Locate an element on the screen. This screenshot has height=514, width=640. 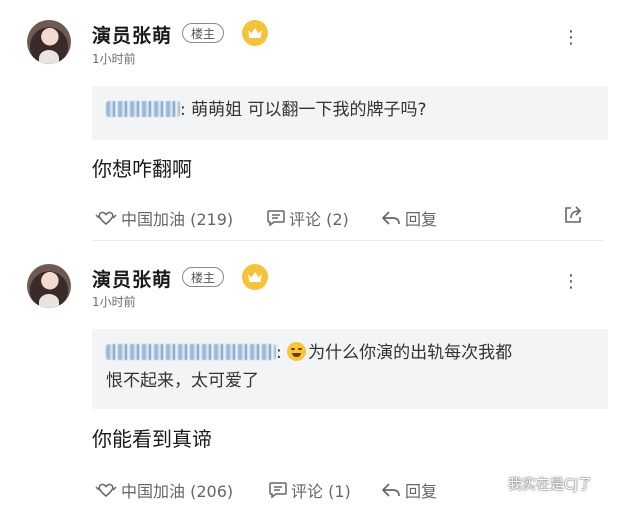
quoted-comment: : 萌萌姐 可以翻一下我的牌子吗? is located at coordinates (350, 113).